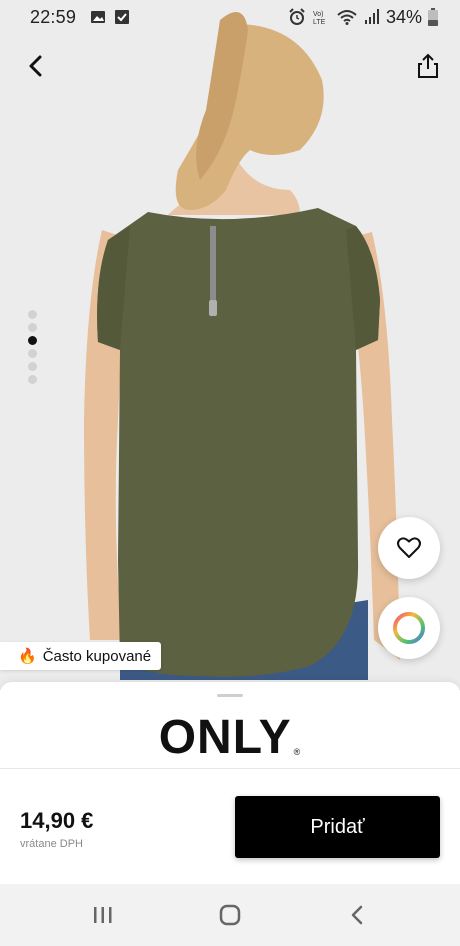  What do you see at coordinates (51, 844) in the screenshot?
I see `vat-note: vrátane DPH` at bounding box center [51, 844].